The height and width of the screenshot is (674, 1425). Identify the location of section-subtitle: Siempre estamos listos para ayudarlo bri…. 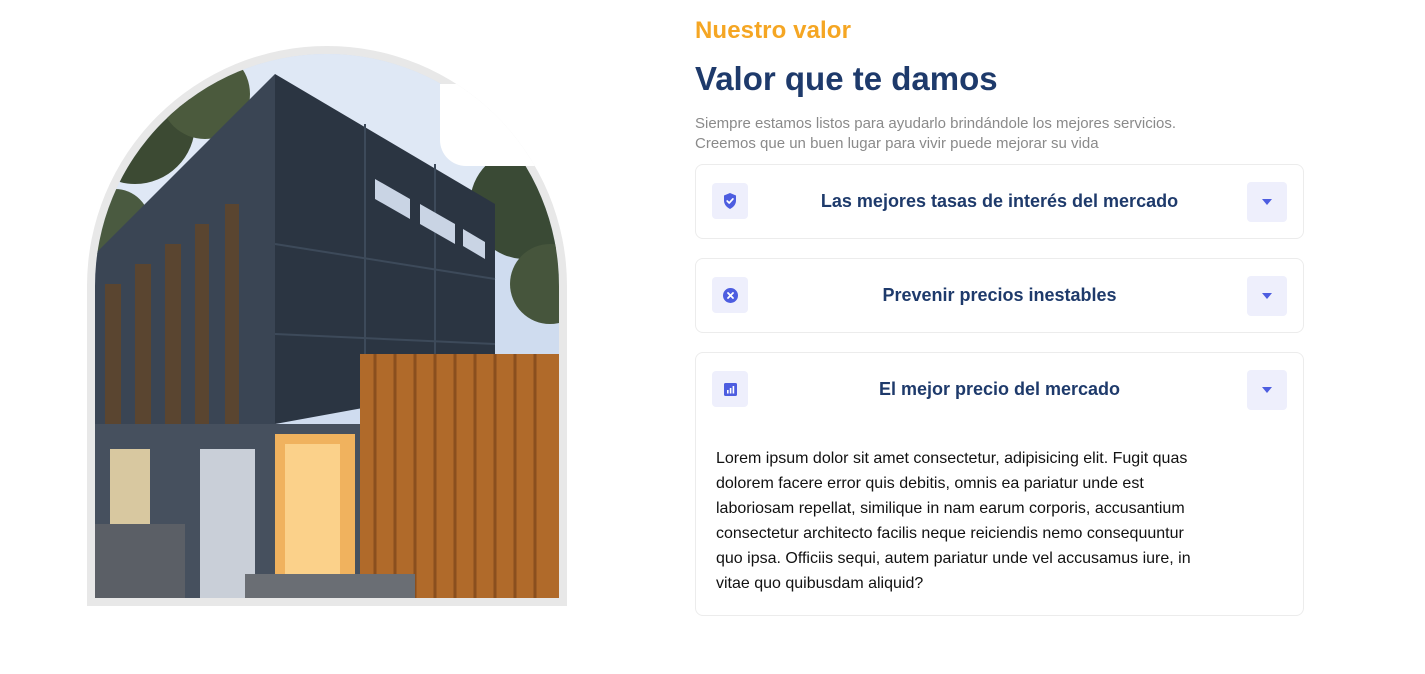
(975, 134).